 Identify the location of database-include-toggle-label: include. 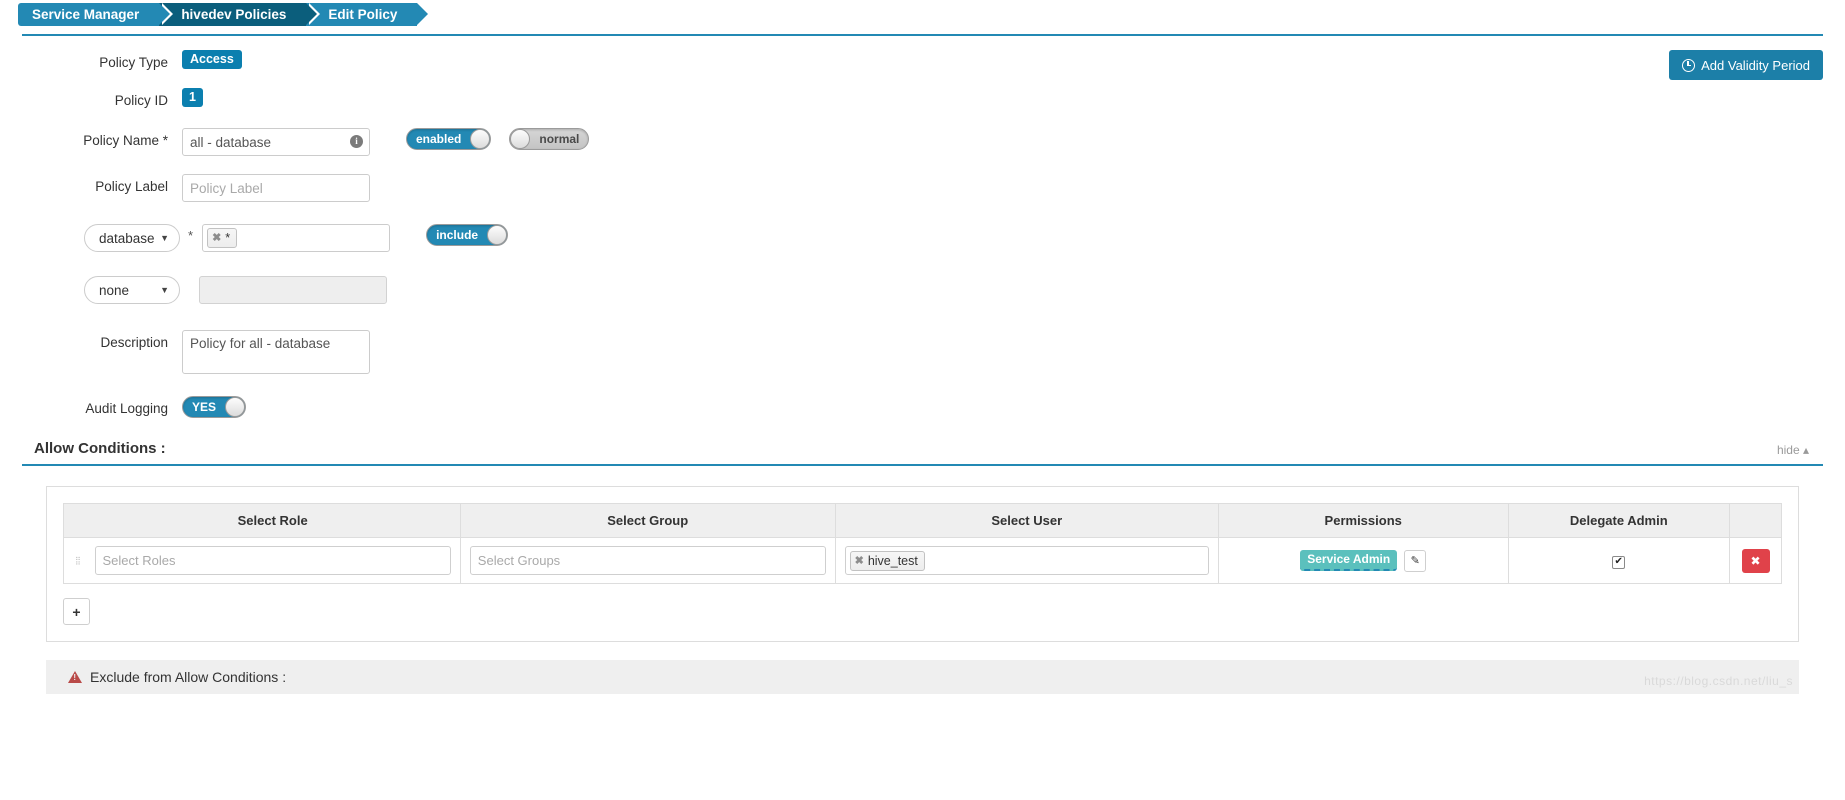
(457, 235).